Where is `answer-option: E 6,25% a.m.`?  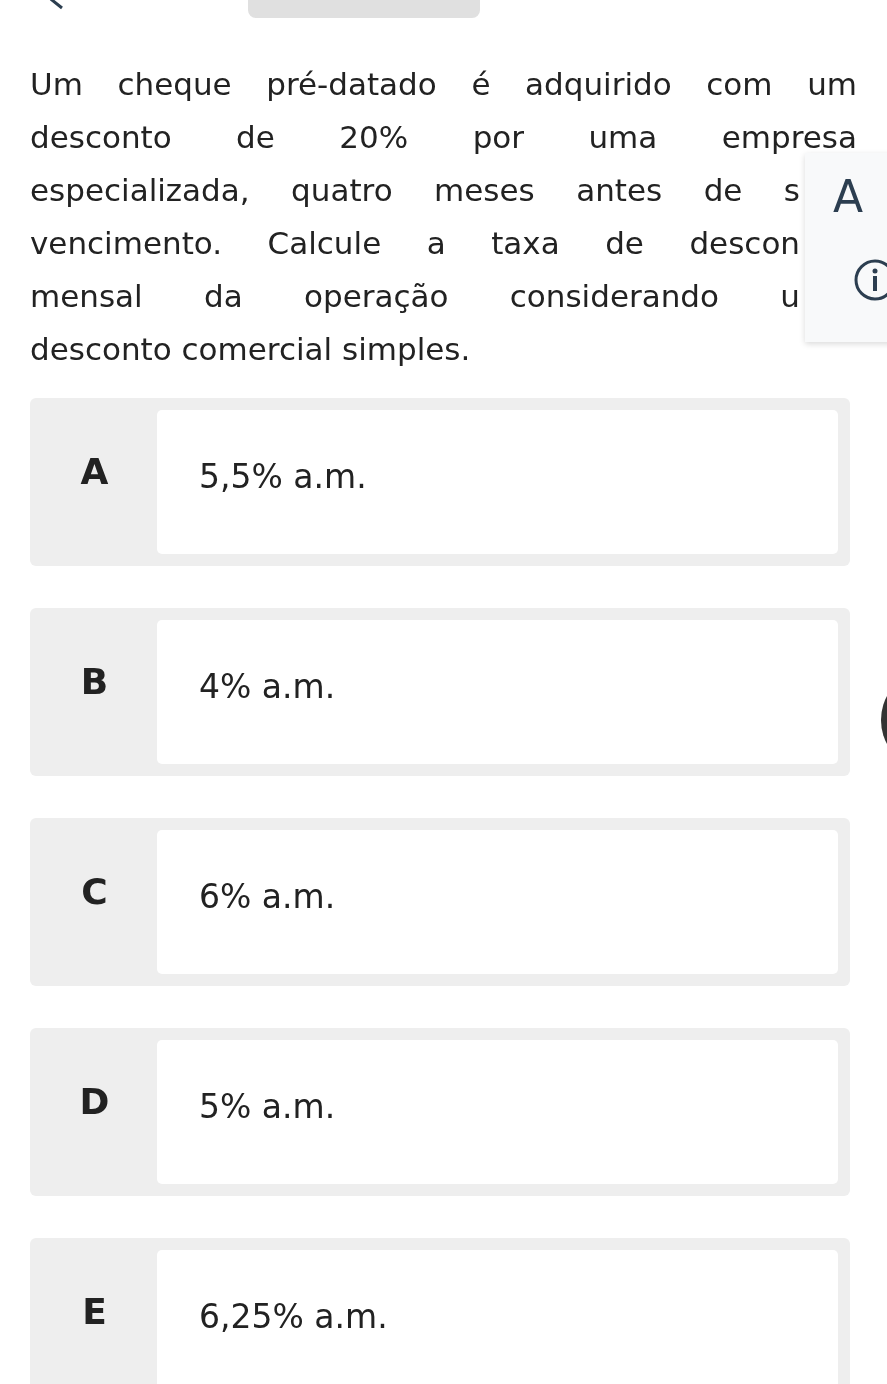
answer-option: E 6,25% a.m. is located at coordinates (440, 1311).